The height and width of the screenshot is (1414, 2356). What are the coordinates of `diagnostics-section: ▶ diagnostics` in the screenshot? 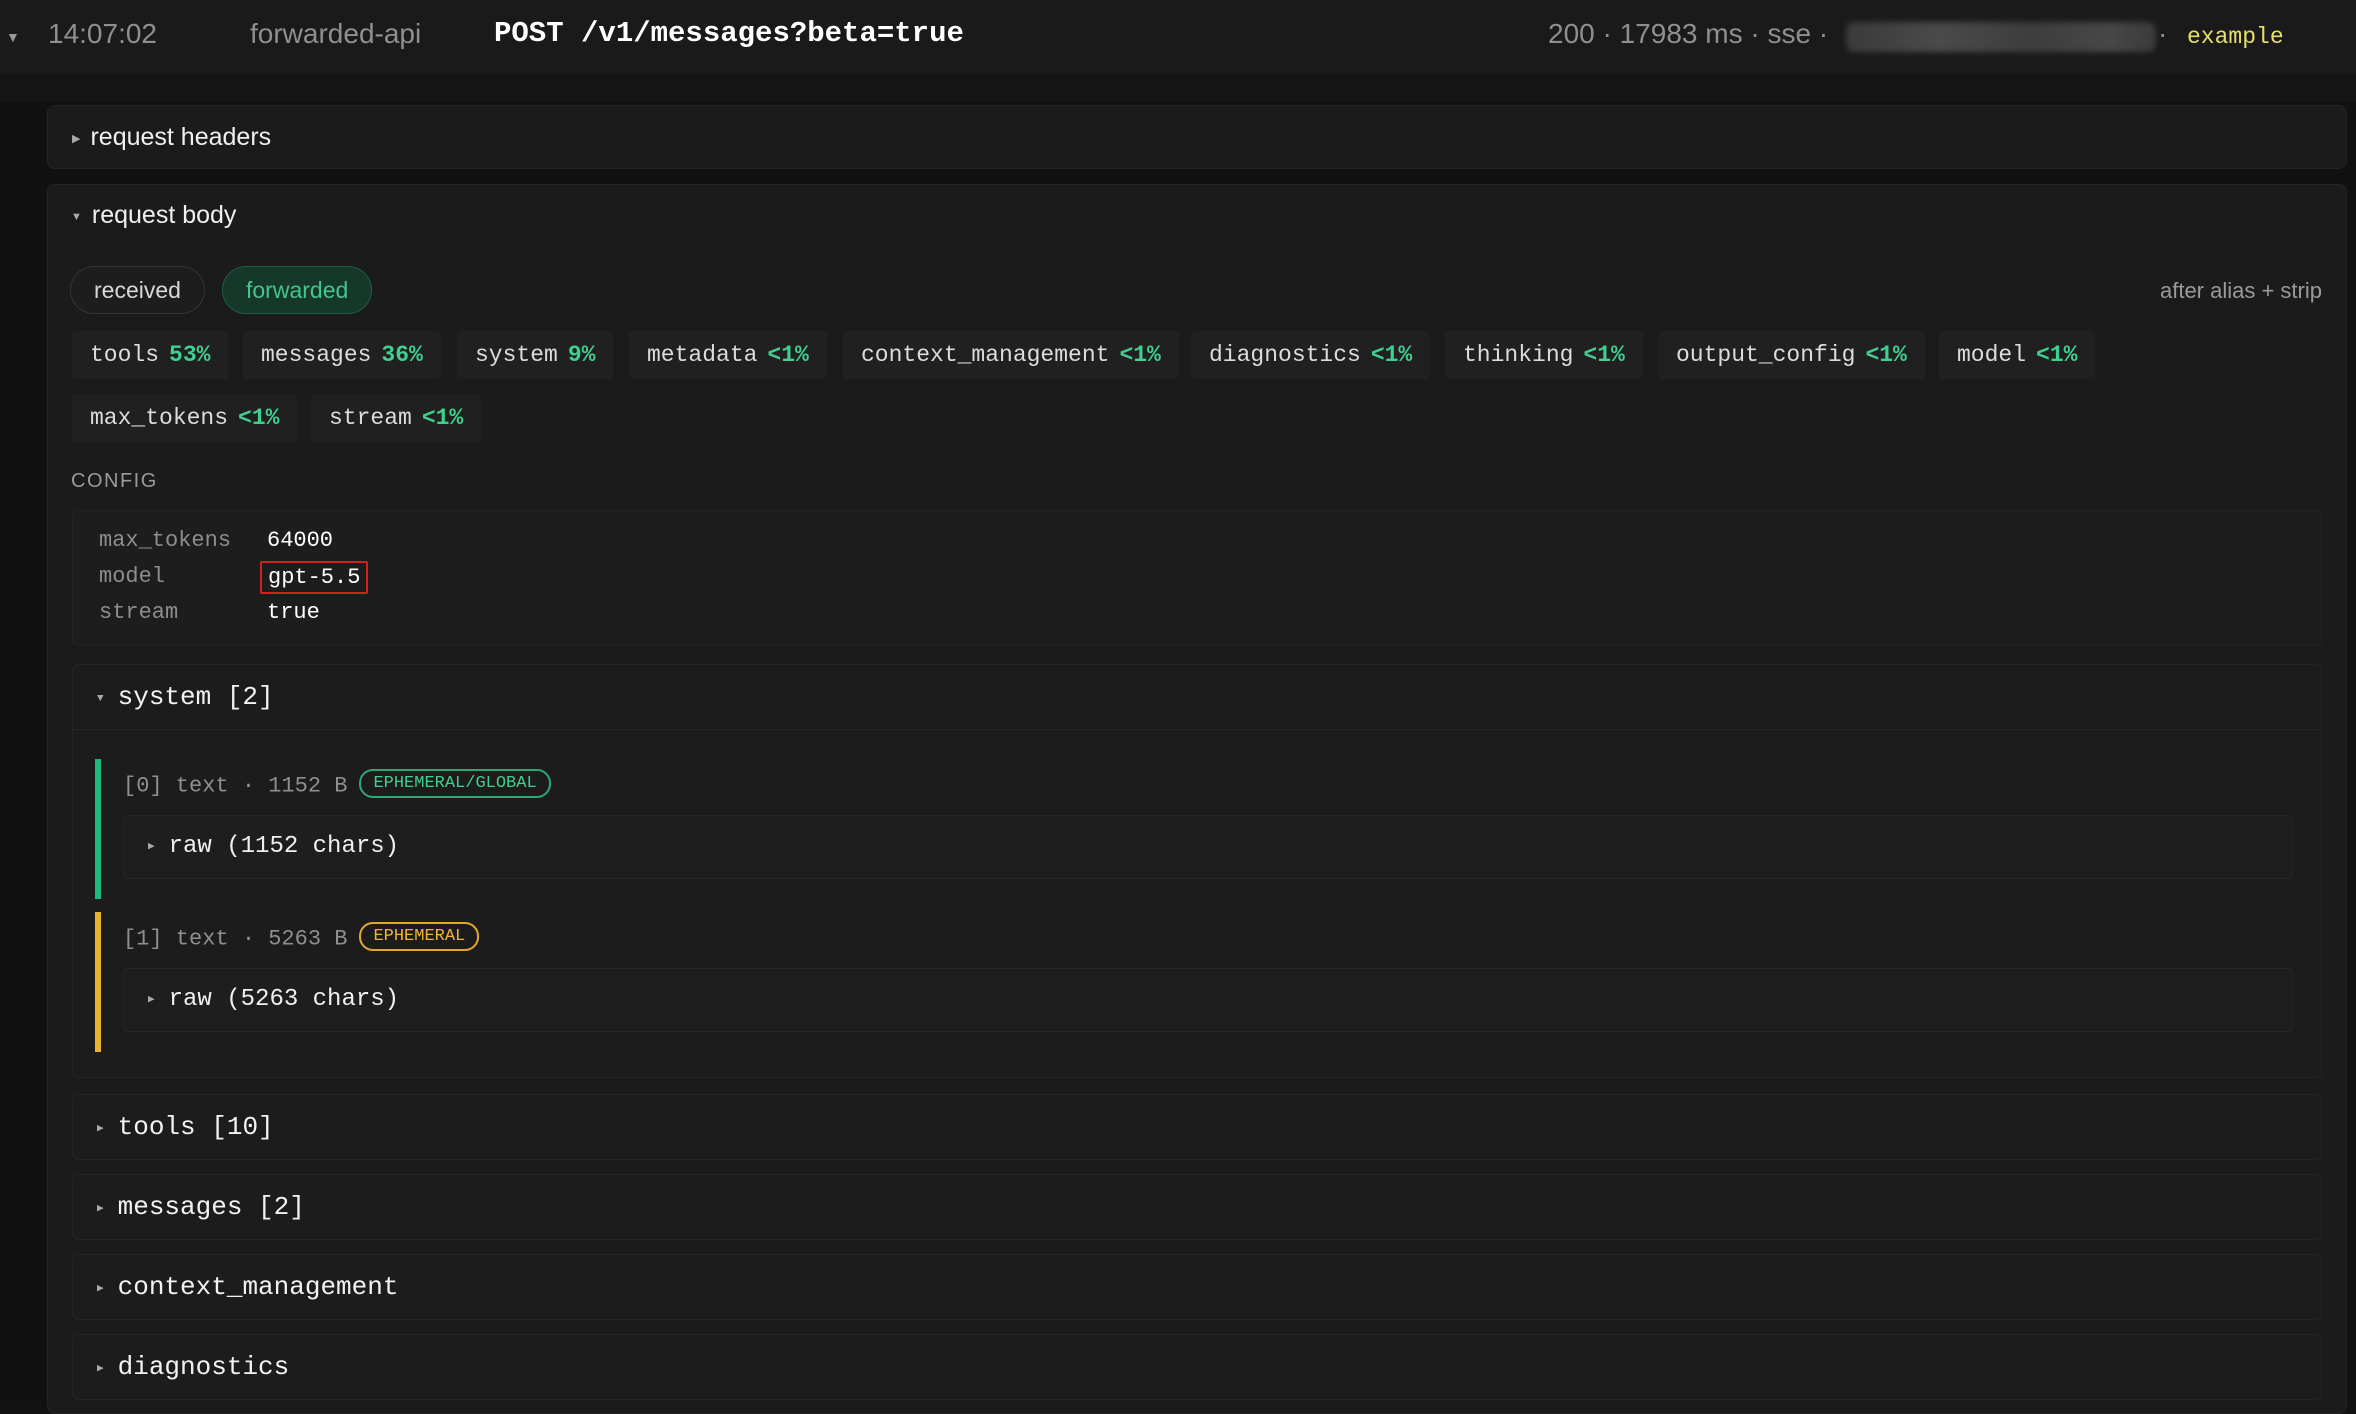 It's located at (1197, 1367).